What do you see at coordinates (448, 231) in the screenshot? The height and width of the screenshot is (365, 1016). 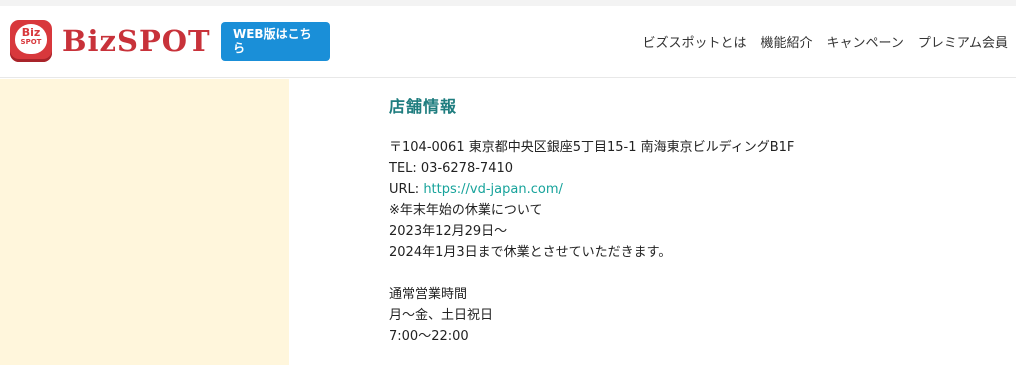 I see `holiday-notice-from: 2023年12月29日〜` at bounding box center [448, 231].